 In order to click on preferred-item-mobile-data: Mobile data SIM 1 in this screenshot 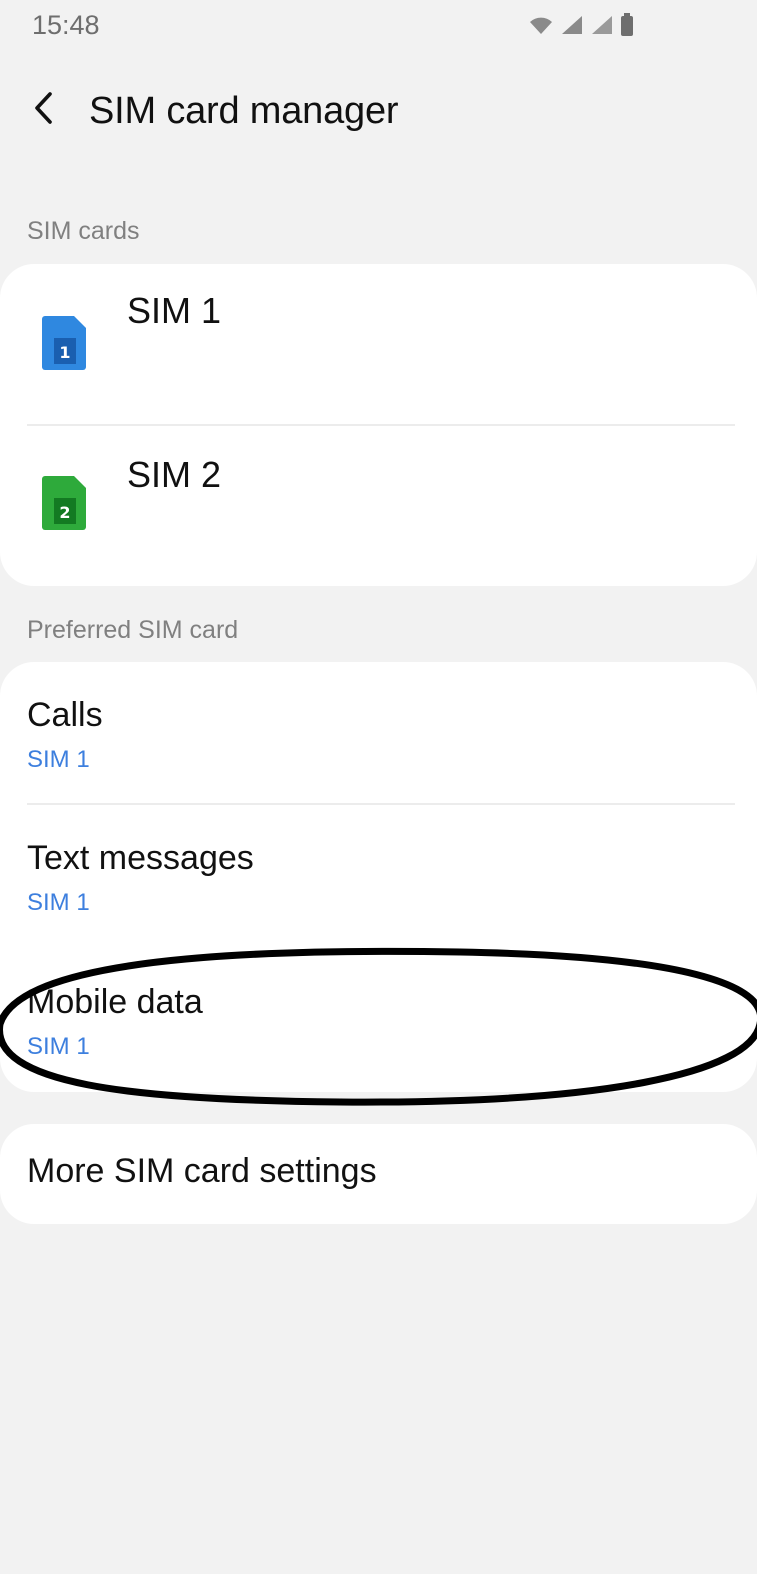, I will do `click(378, 1020)`.